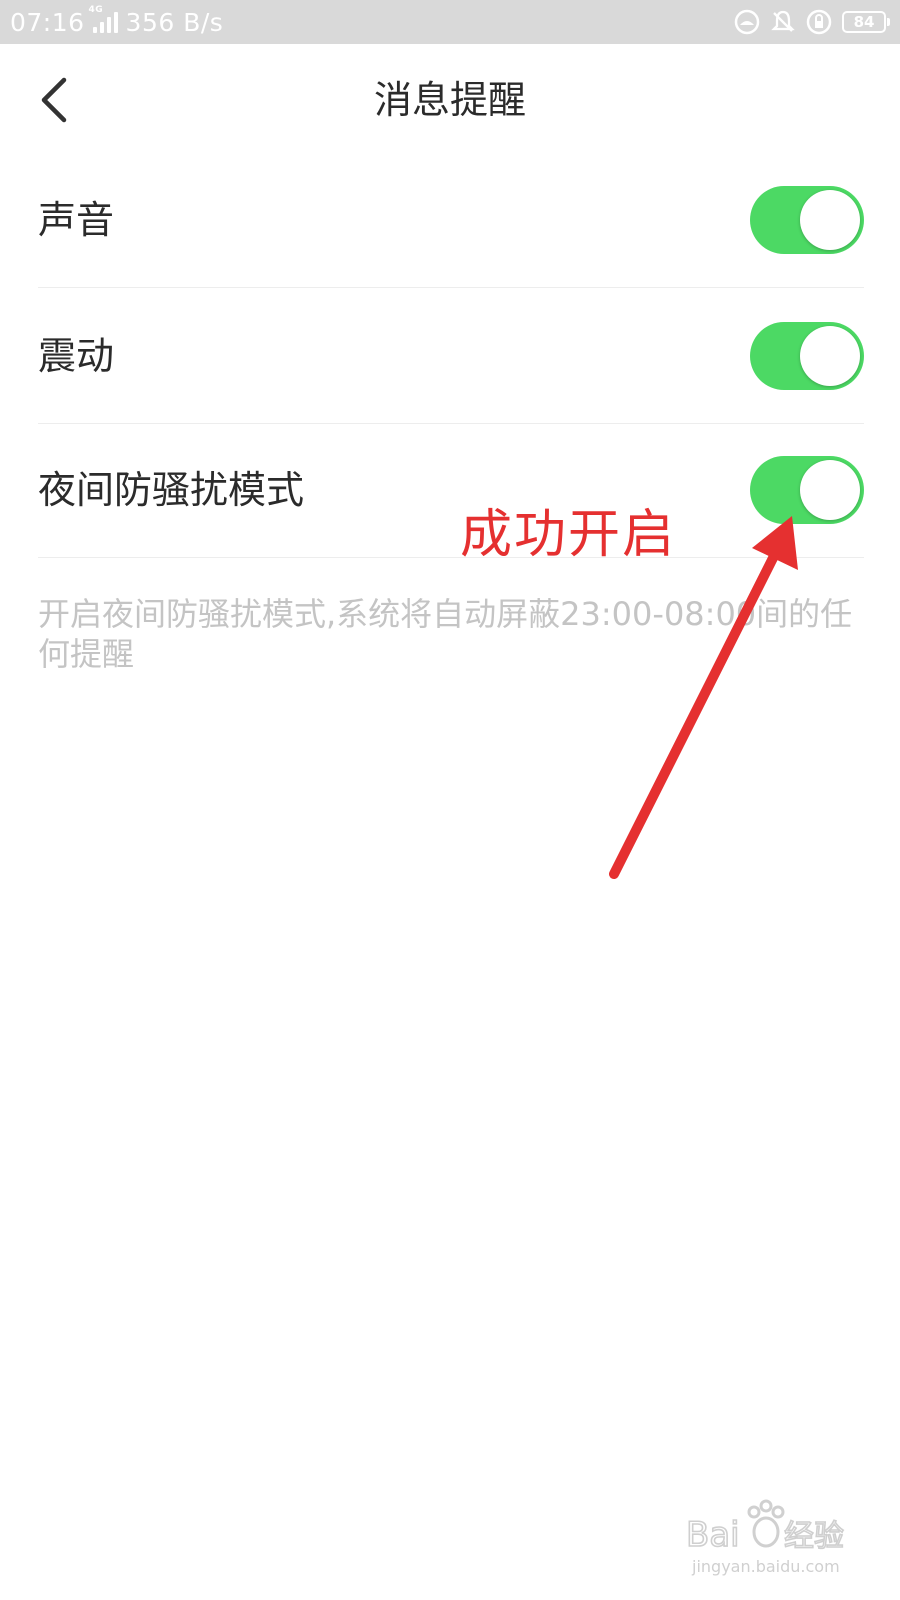 The image size is (900, 1600). Describe the element at coordinates (765, 1537) in the screenshot. I see `baidu-jingyan-watermark: Bai 经验 jingyan.baidu.com` at that location.